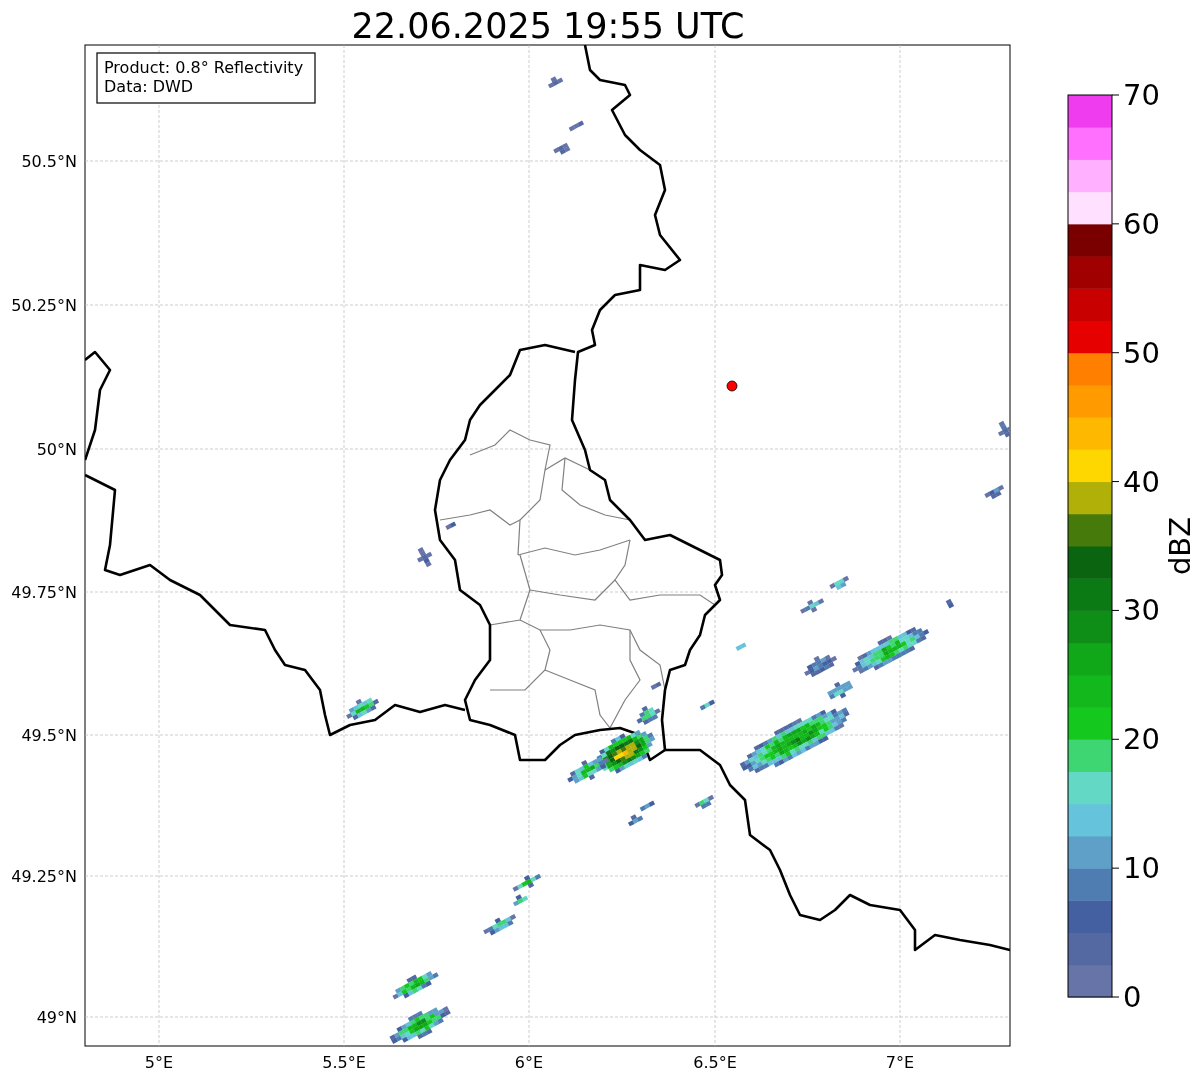 The width and height of the screenshot is (1202, 1081). Describe the element at coordinates (732, 386) in the screenshot. I see `radar-site-marker` at that location.